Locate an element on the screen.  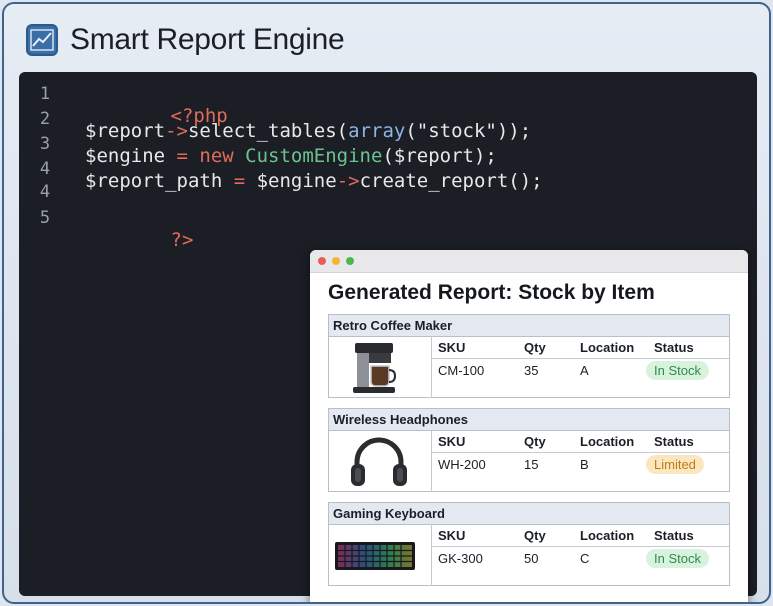
item-name: Retro Coffee Maker is located at coordinates (529, 326).